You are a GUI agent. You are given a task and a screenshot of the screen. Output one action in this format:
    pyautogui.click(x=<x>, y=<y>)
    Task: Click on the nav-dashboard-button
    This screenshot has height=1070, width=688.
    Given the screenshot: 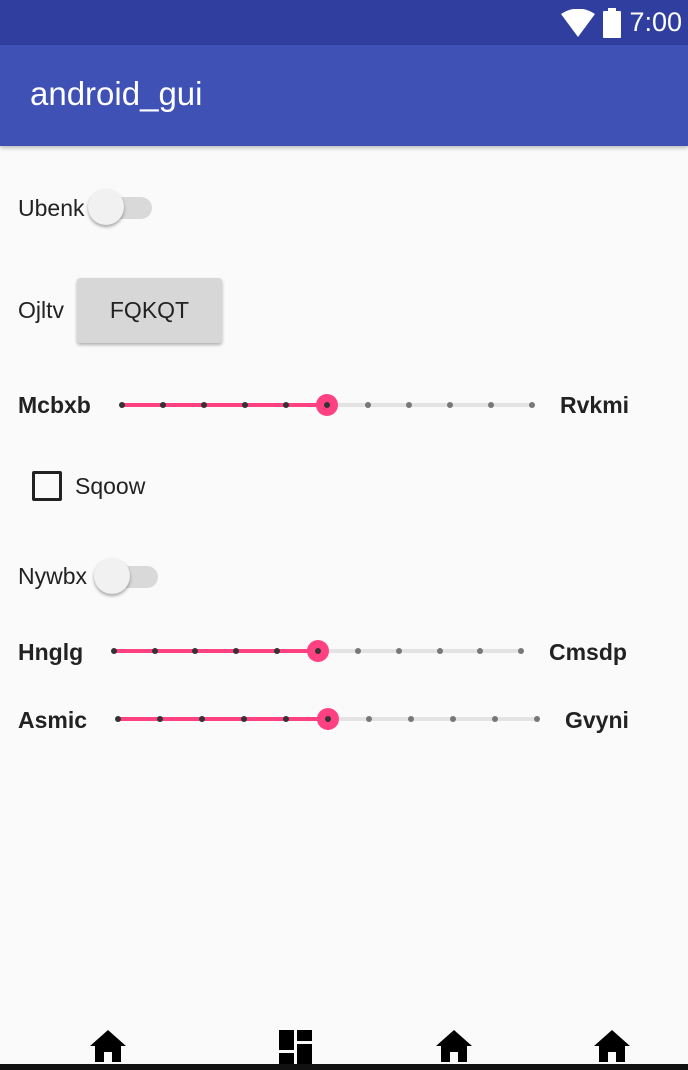 What is the action you would take?
    pyautogui.click(x=296, y=1046)
    